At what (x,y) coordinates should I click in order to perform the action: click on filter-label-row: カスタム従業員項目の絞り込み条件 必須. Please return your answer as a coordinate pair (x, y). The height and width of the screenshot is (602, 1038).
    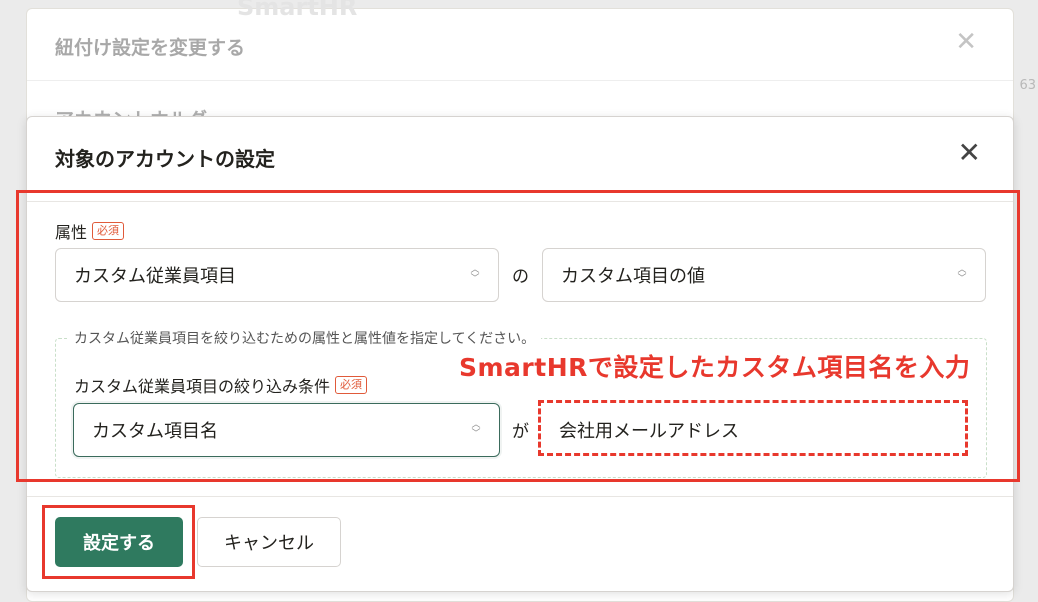
    Looking at the image, I should click on (221, 385).